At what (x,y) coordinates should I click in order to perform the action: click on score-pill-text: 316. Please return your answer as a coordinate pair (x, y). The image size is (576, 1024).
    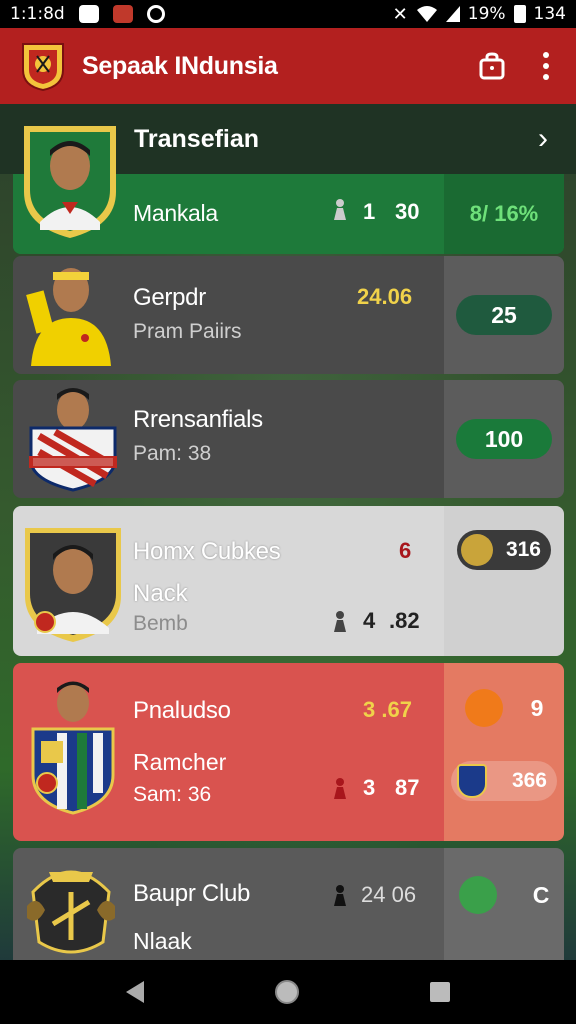
    Looking at the image, I should click on (523, 549).